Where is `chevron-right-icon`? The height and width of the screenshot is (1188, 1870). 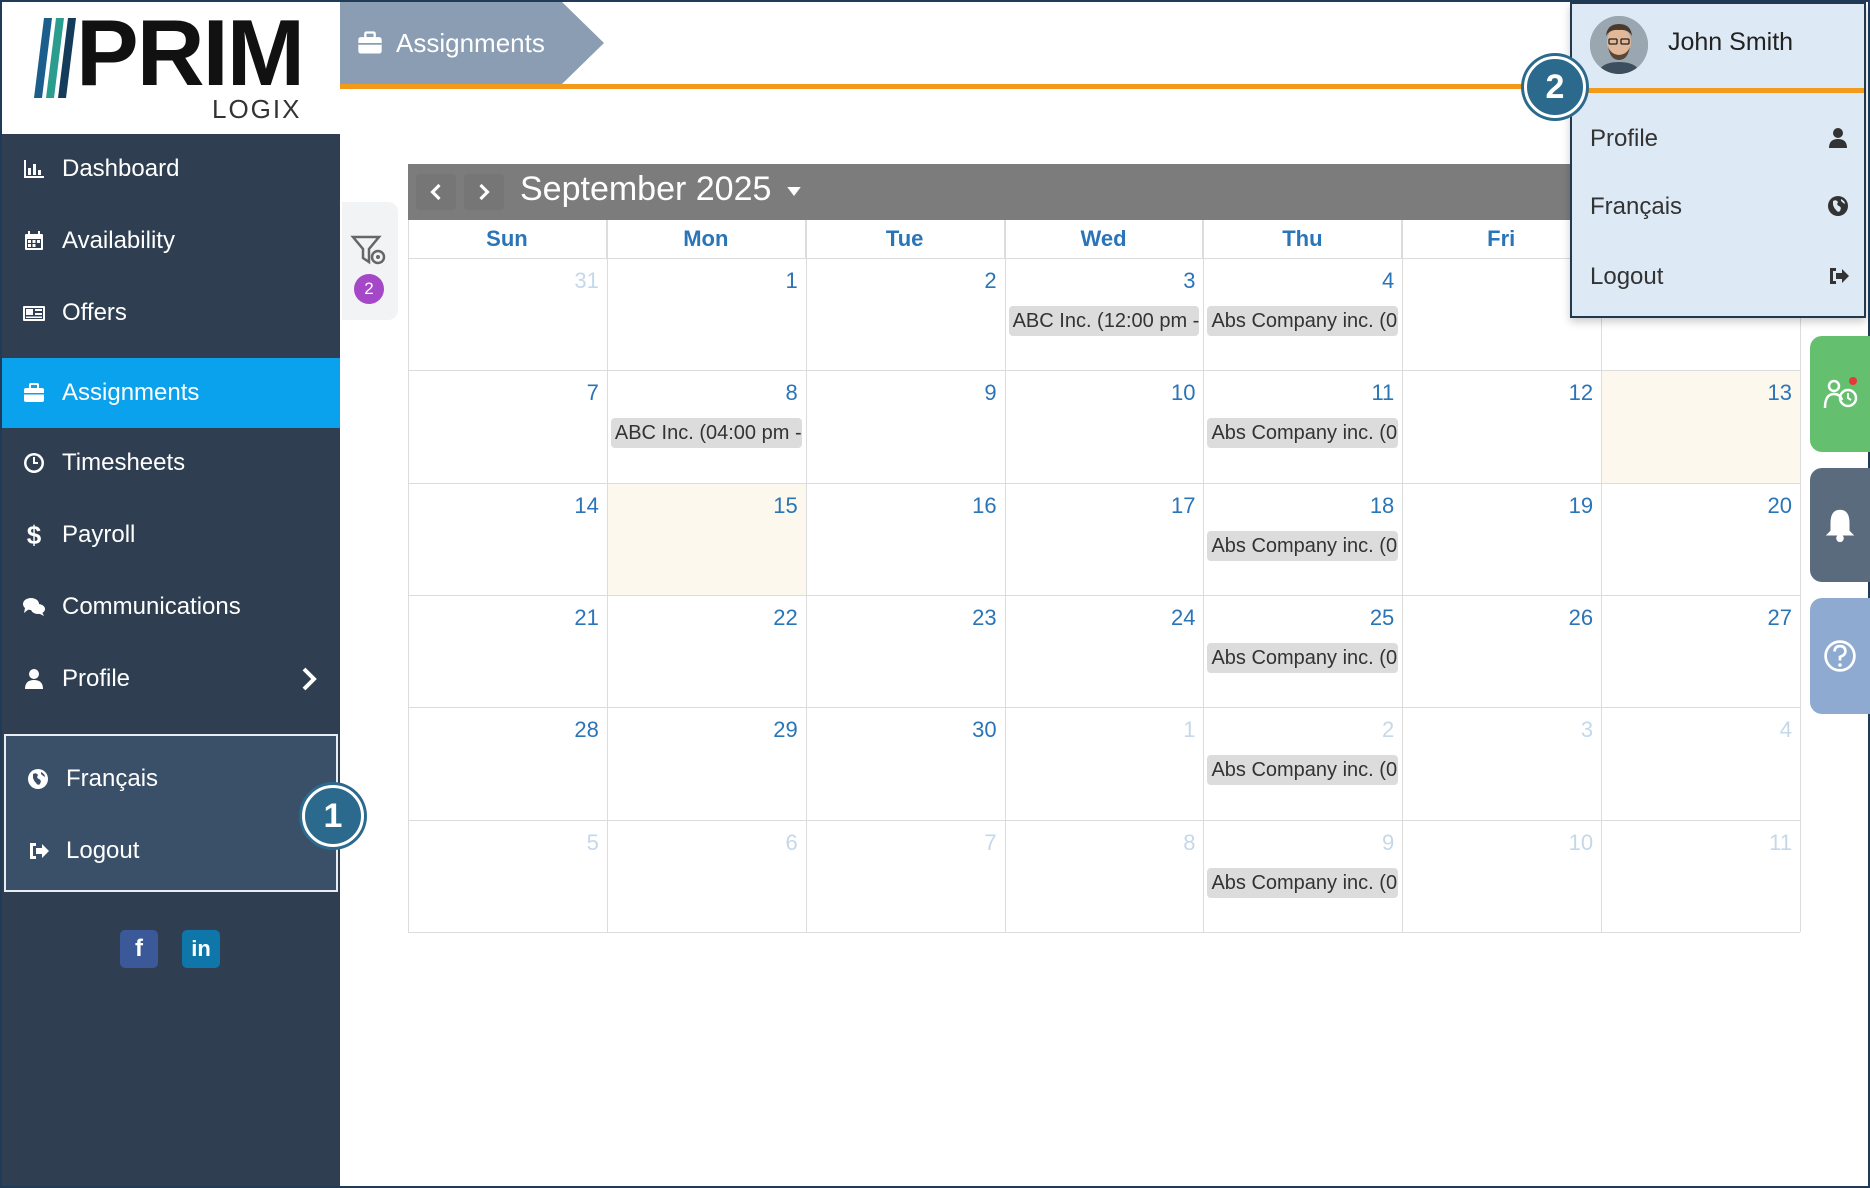
chevron-right-icon is located at coordinates (484, 192).